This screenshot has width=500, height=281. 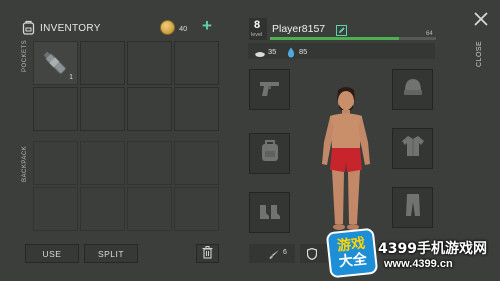 I want to click on trash-button, so click(x=207, y=253).